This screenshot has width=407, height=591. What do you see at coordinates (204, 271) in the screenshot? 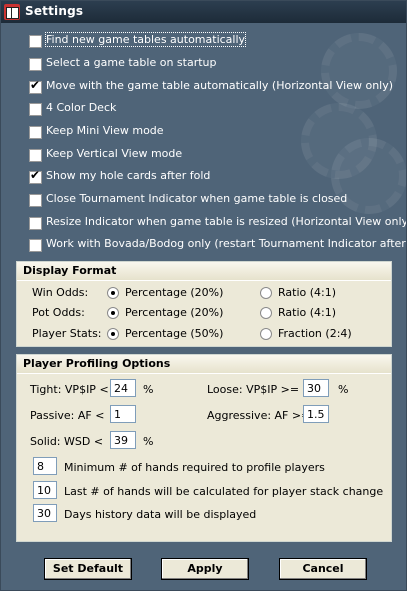
I see `panel-header: Display Format` at bounding box center [204, 271].